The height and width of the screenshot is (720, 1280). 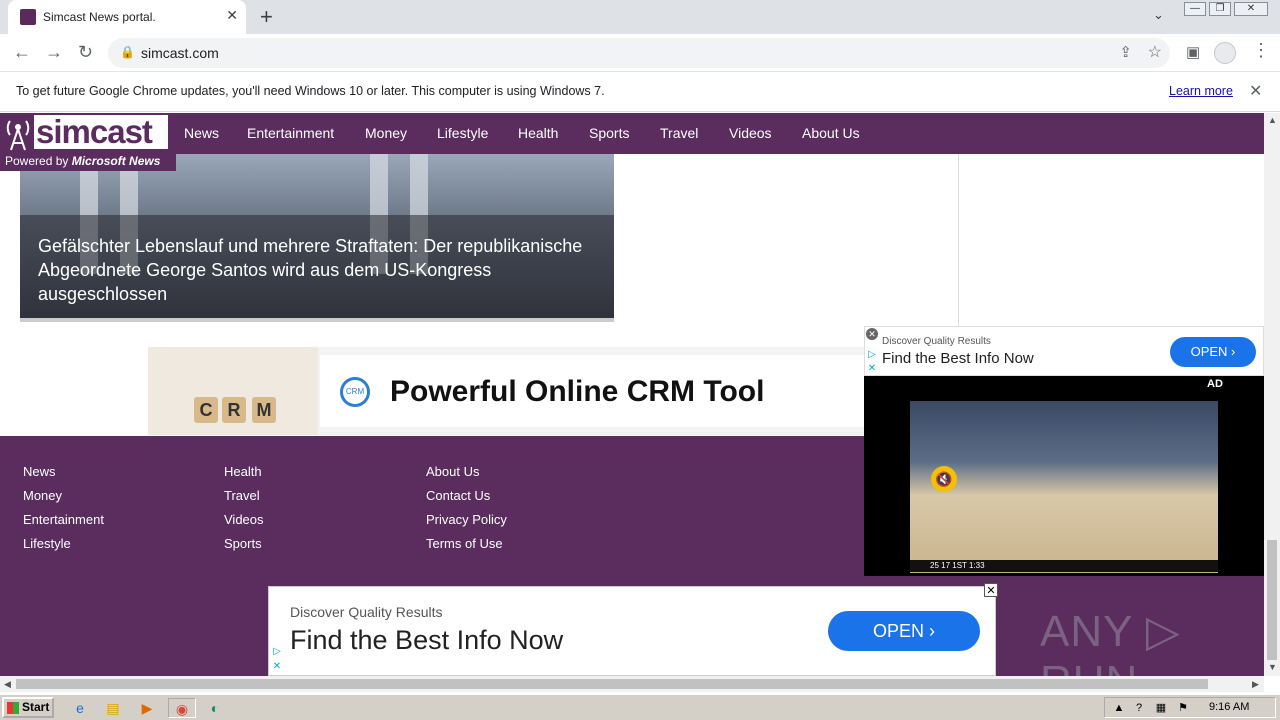 I want to click on video-scoreboard: 25 17 1ST 1:33, so click(x=1064, y=566).